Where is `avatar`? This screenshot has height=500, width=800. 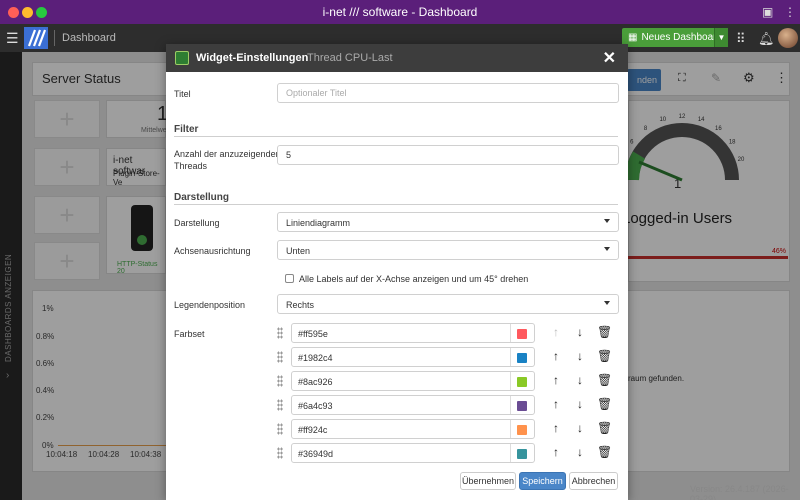 avatar is located at coordinates (788, 38).